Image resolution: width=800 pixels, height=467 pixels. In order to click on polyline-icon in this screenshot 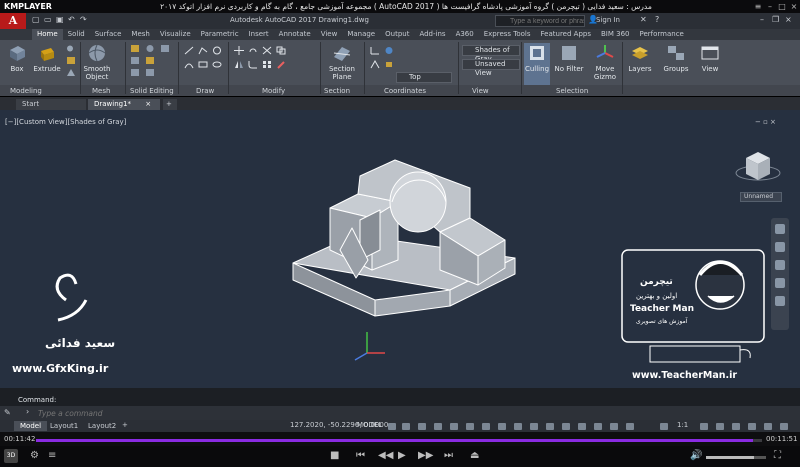, I will do `click(203, 50)`.